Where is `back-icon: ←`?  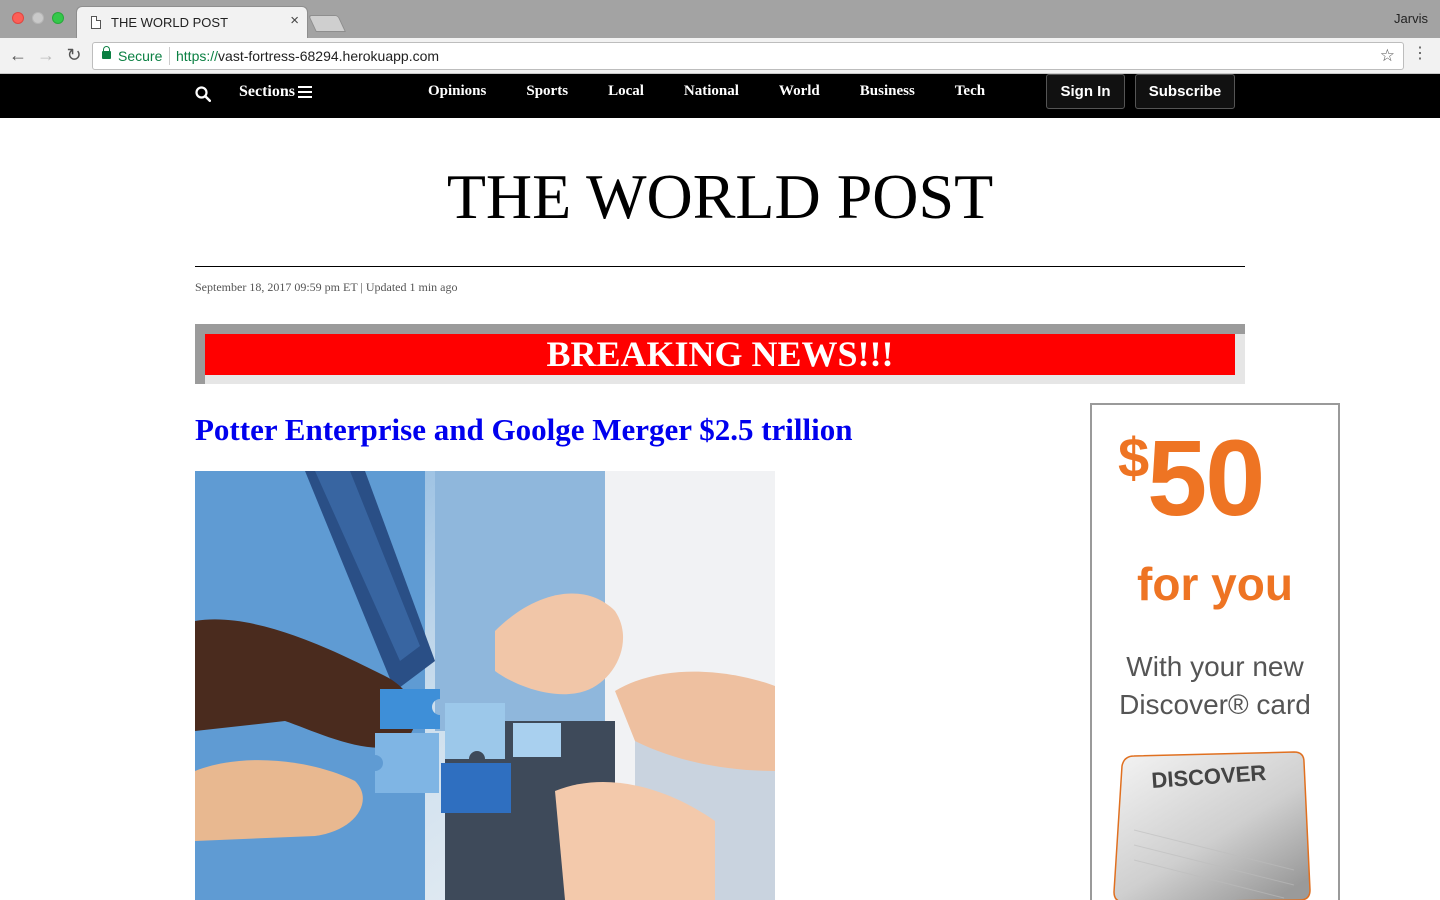 back-icon: ← is located at coordinates (18, 55).